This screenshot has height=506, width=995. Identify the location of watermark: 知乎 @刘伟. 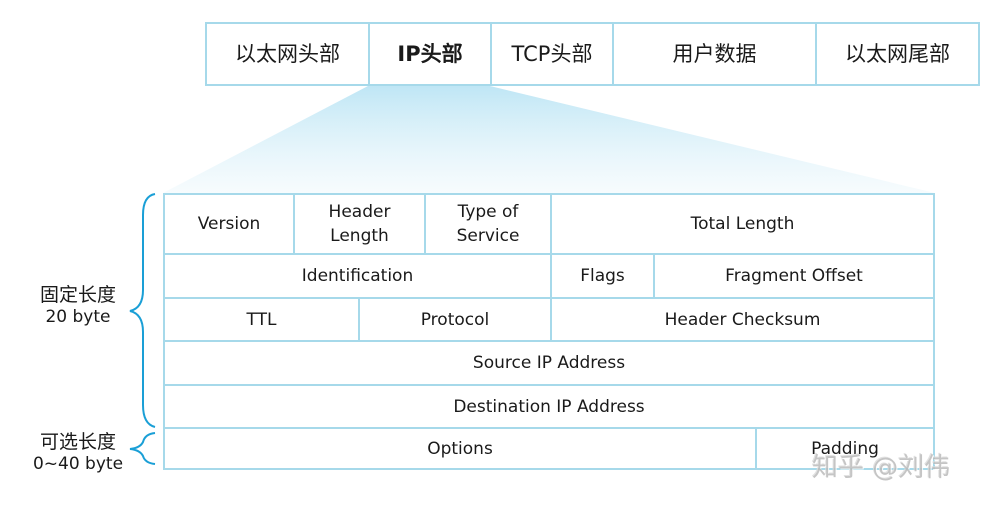
(881, 468).